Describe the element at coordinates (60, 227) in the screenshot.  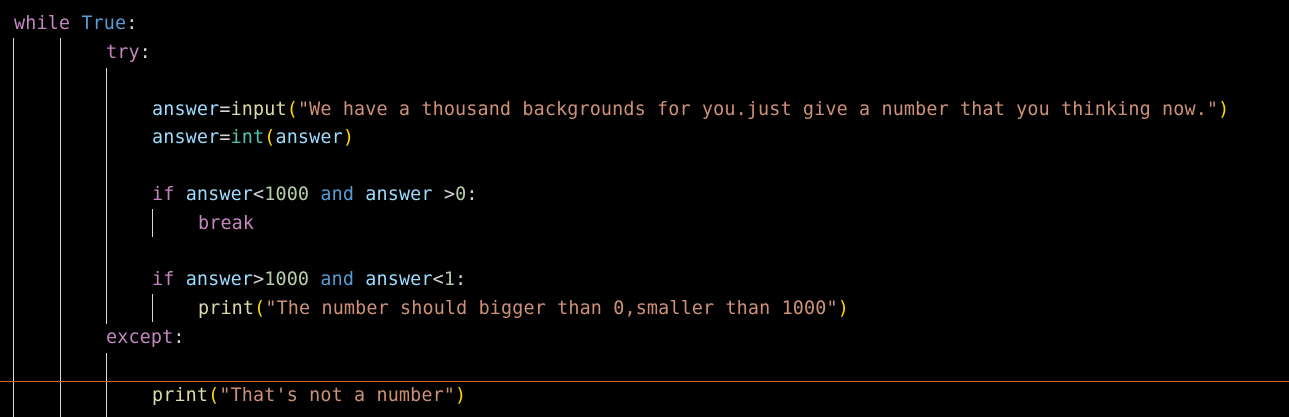
I see `indent-guide-level2` at that location.